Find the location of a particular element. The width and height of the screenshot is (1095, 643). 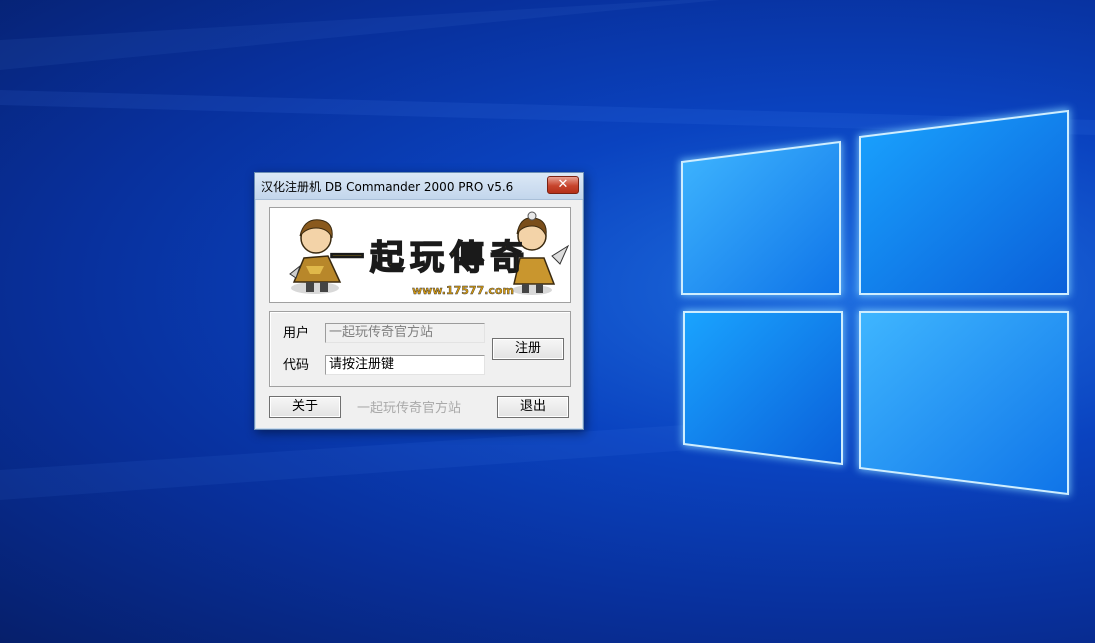

register-button: 注册 is located at coordinates (528, 349).